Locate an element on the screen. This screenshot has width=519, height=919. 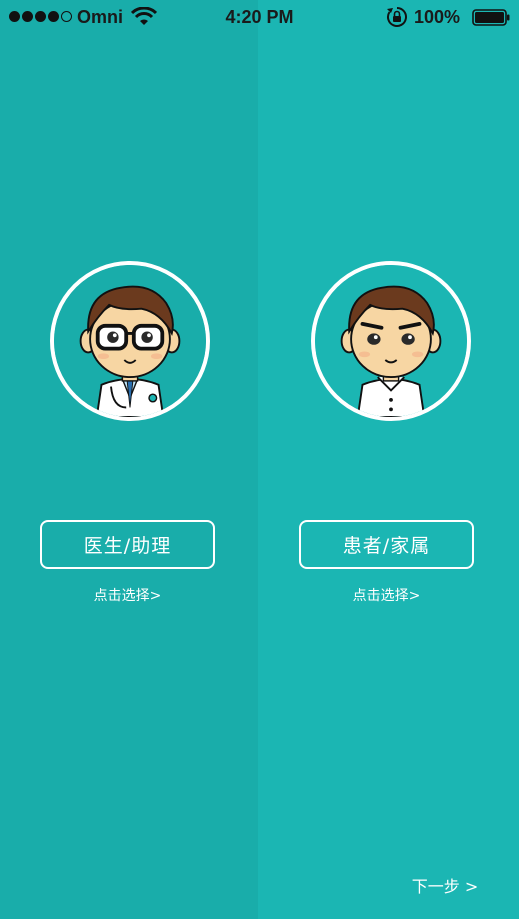
patient-select-hint: 点击选择> is located at coordinates (386, 595).